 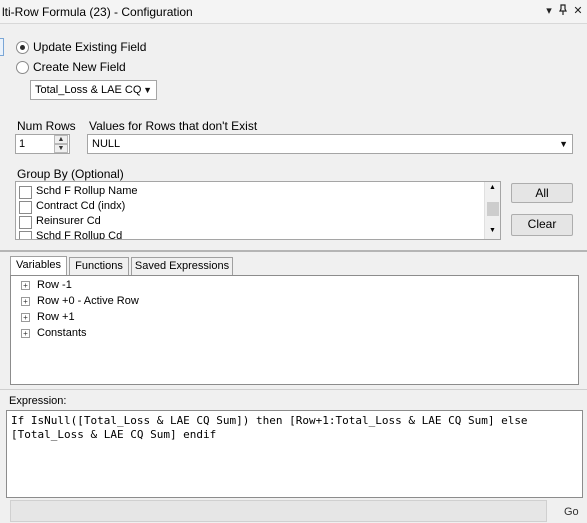 I want to click on values-nonexist-label: Values for Rows that don't Exist, so click(x=173, y=126).